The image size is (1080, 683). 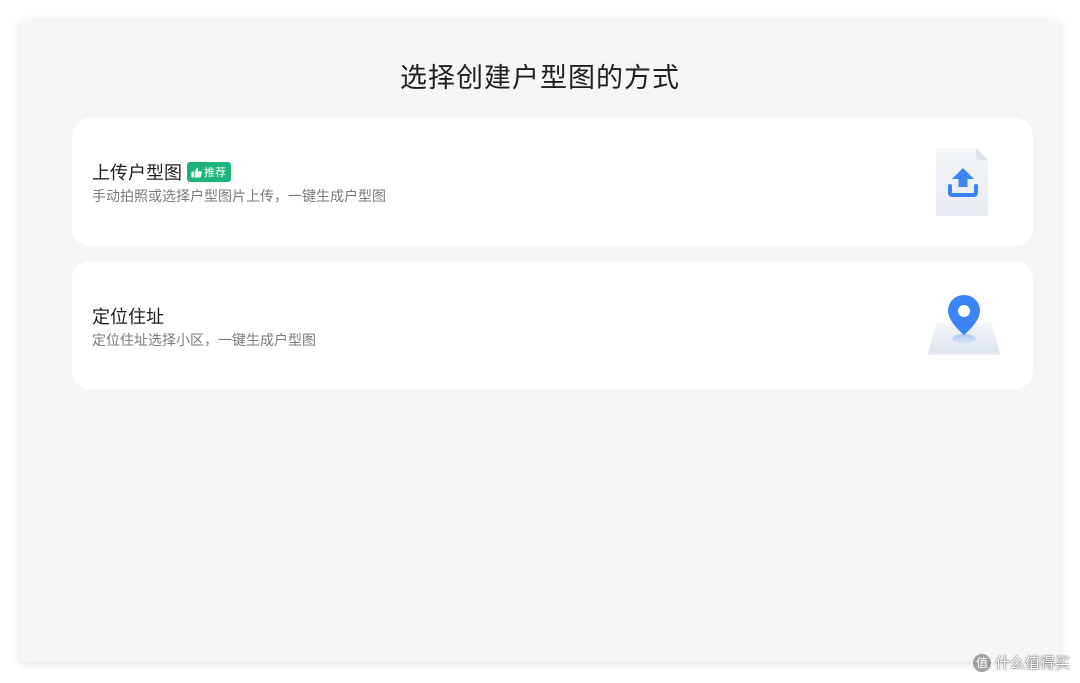 I want to click on upload-file-icon, so click(x=962, y=184).